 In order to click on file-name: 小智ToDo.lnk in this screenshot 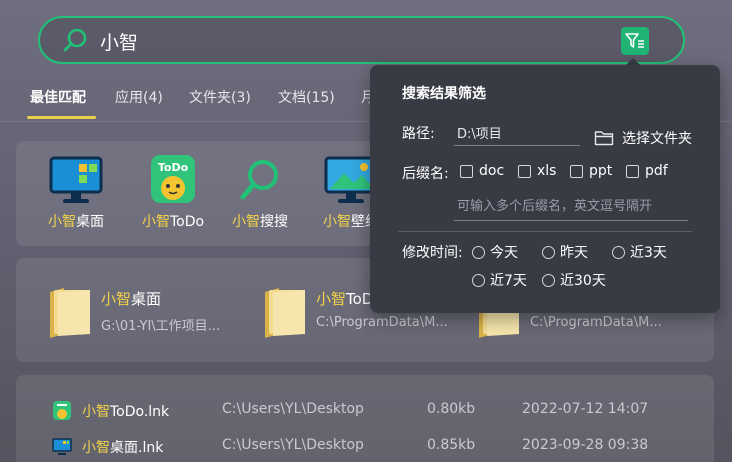, I will do `click(126, 412)`.